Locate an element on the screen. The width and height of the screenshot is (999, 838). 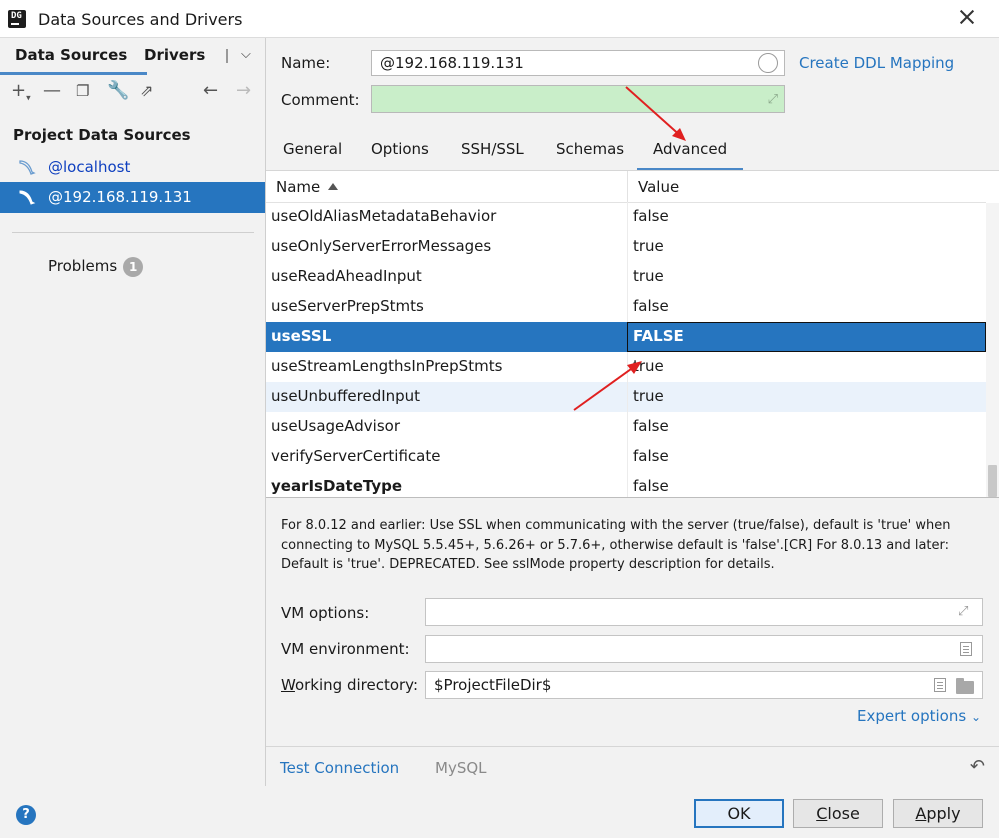
close-button-label: lose is located at coordinates (843, 813).